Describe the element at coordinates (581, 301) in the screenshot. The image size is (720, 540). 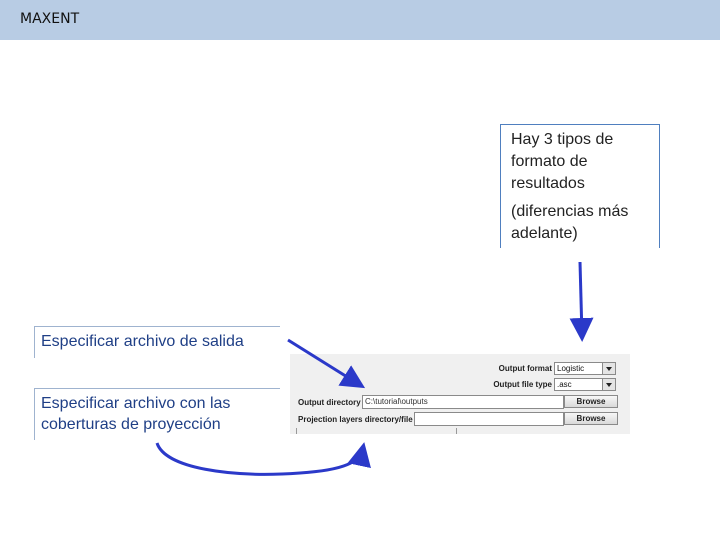
I see `arrow-to-format-fields` at that location.